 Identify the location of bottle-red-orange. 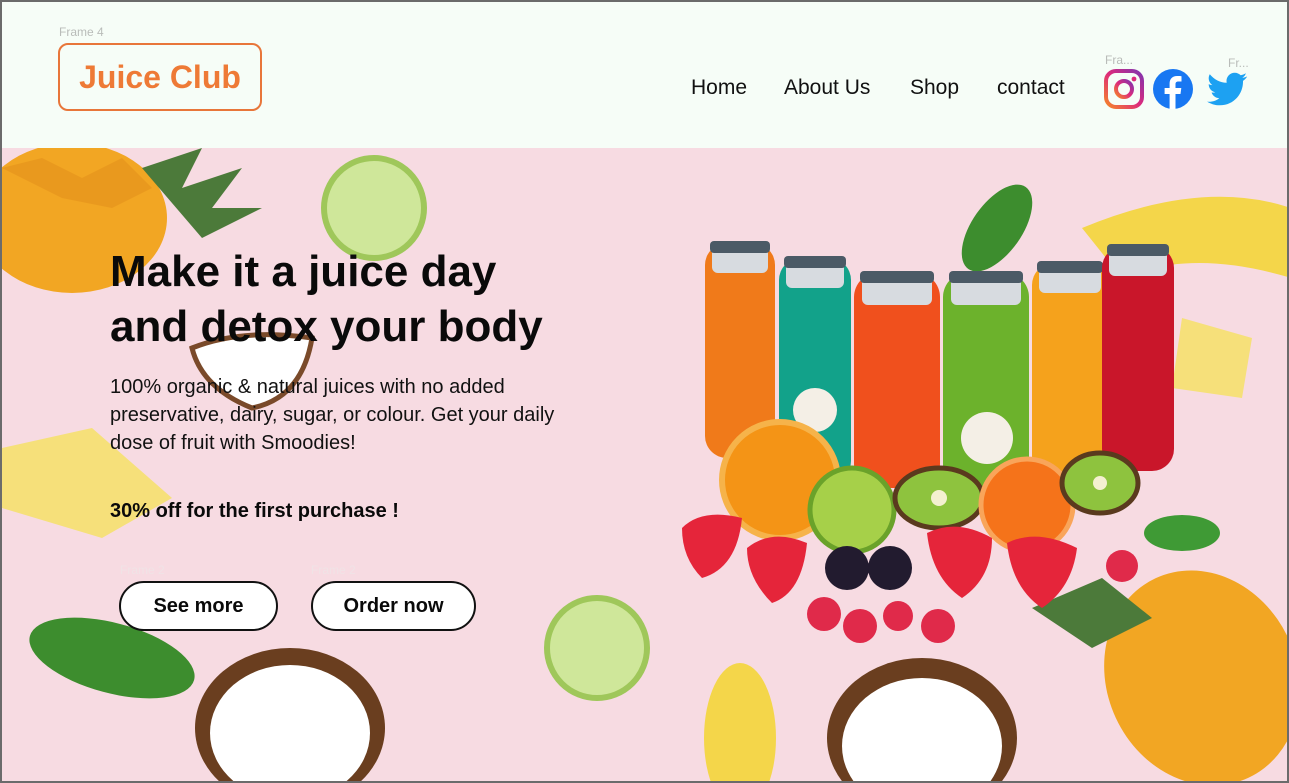
(897, 379).